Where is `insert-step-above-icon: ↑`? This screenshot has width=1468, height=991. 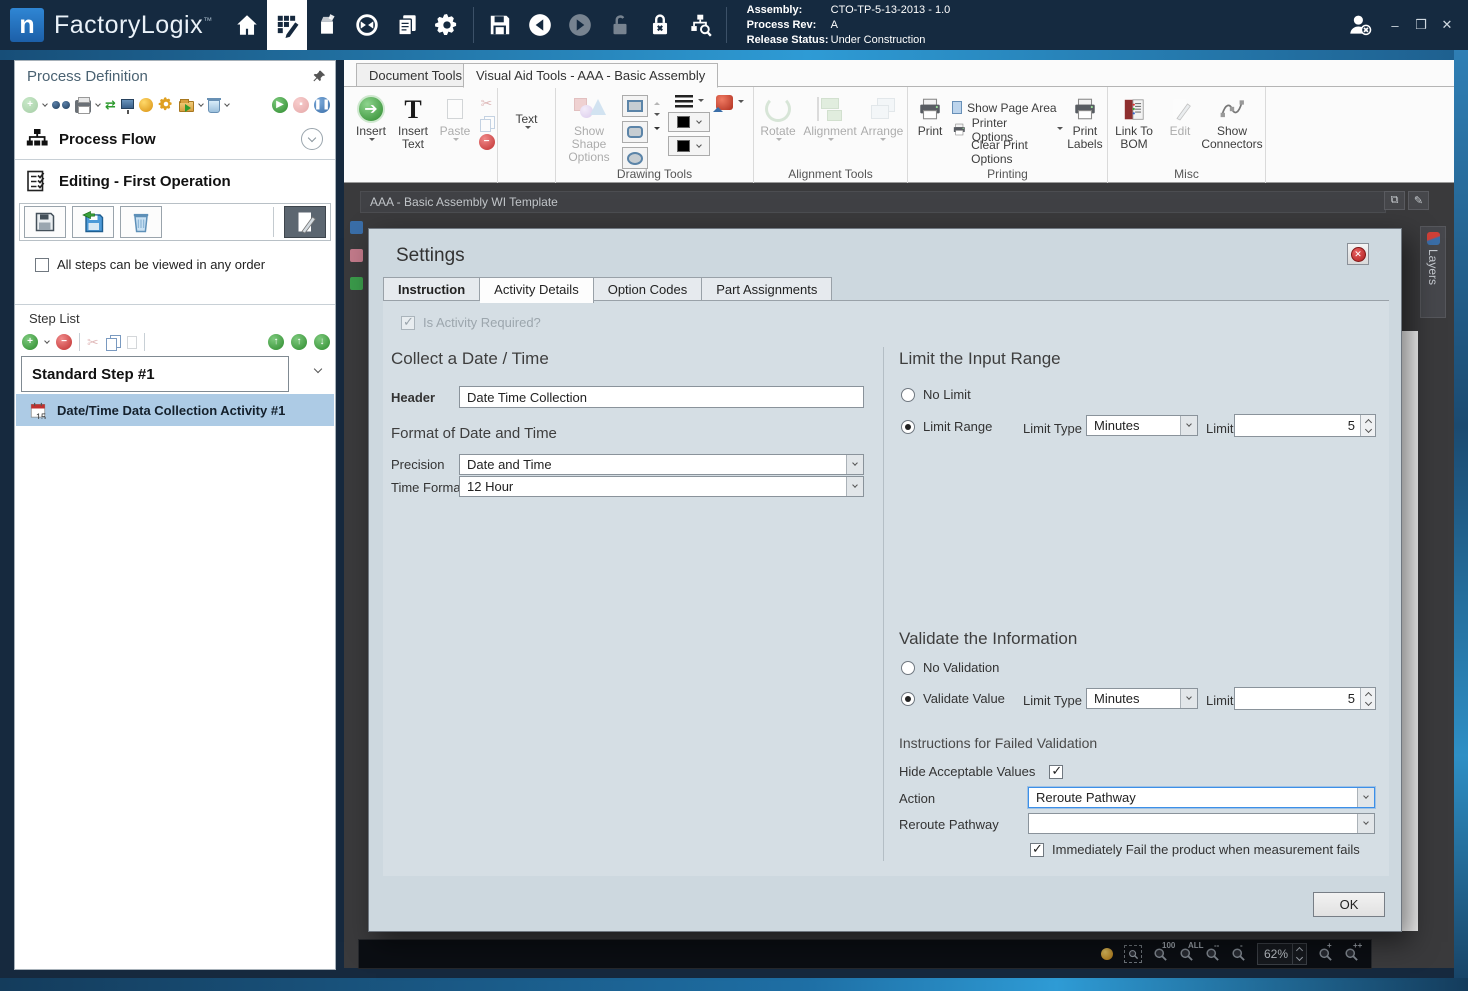
insert-step-above-icon: ↑ is located at coordinates (276, 342).